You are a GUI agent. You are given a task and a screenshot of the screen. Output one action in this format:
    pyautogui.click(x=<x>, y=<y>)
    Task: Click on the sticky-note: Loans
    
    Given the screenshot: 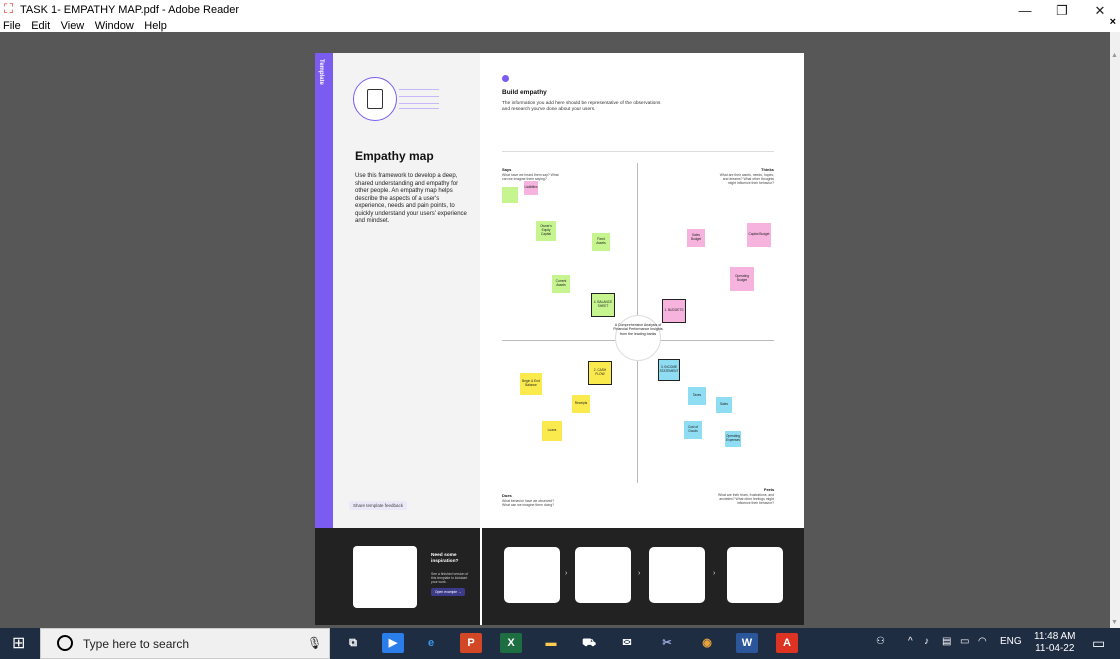 What is the action you would take?
    pyautogui.click(x=552, y=431)
    